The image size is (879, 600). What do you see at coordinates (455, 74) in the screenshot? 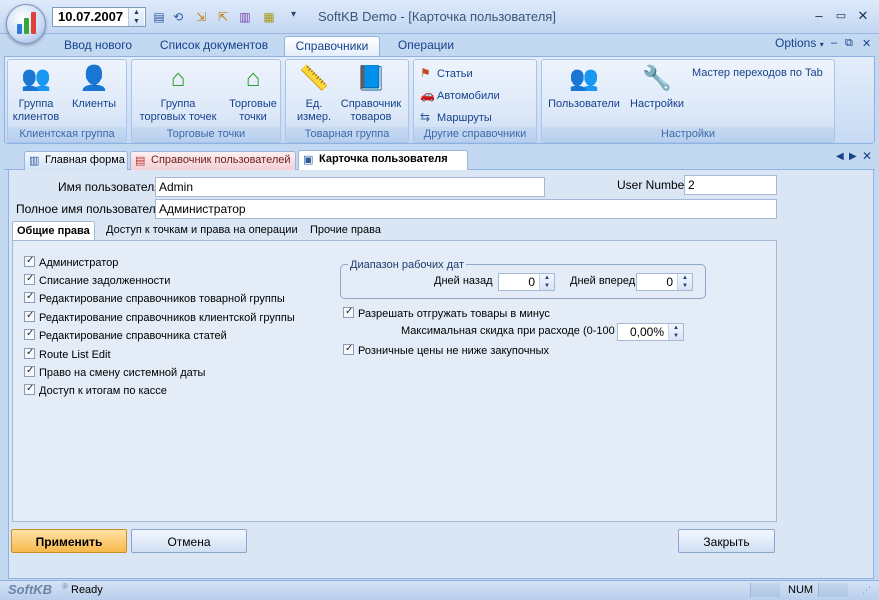
I see `articles-label: Статьи` at bounding box center [455, 74].